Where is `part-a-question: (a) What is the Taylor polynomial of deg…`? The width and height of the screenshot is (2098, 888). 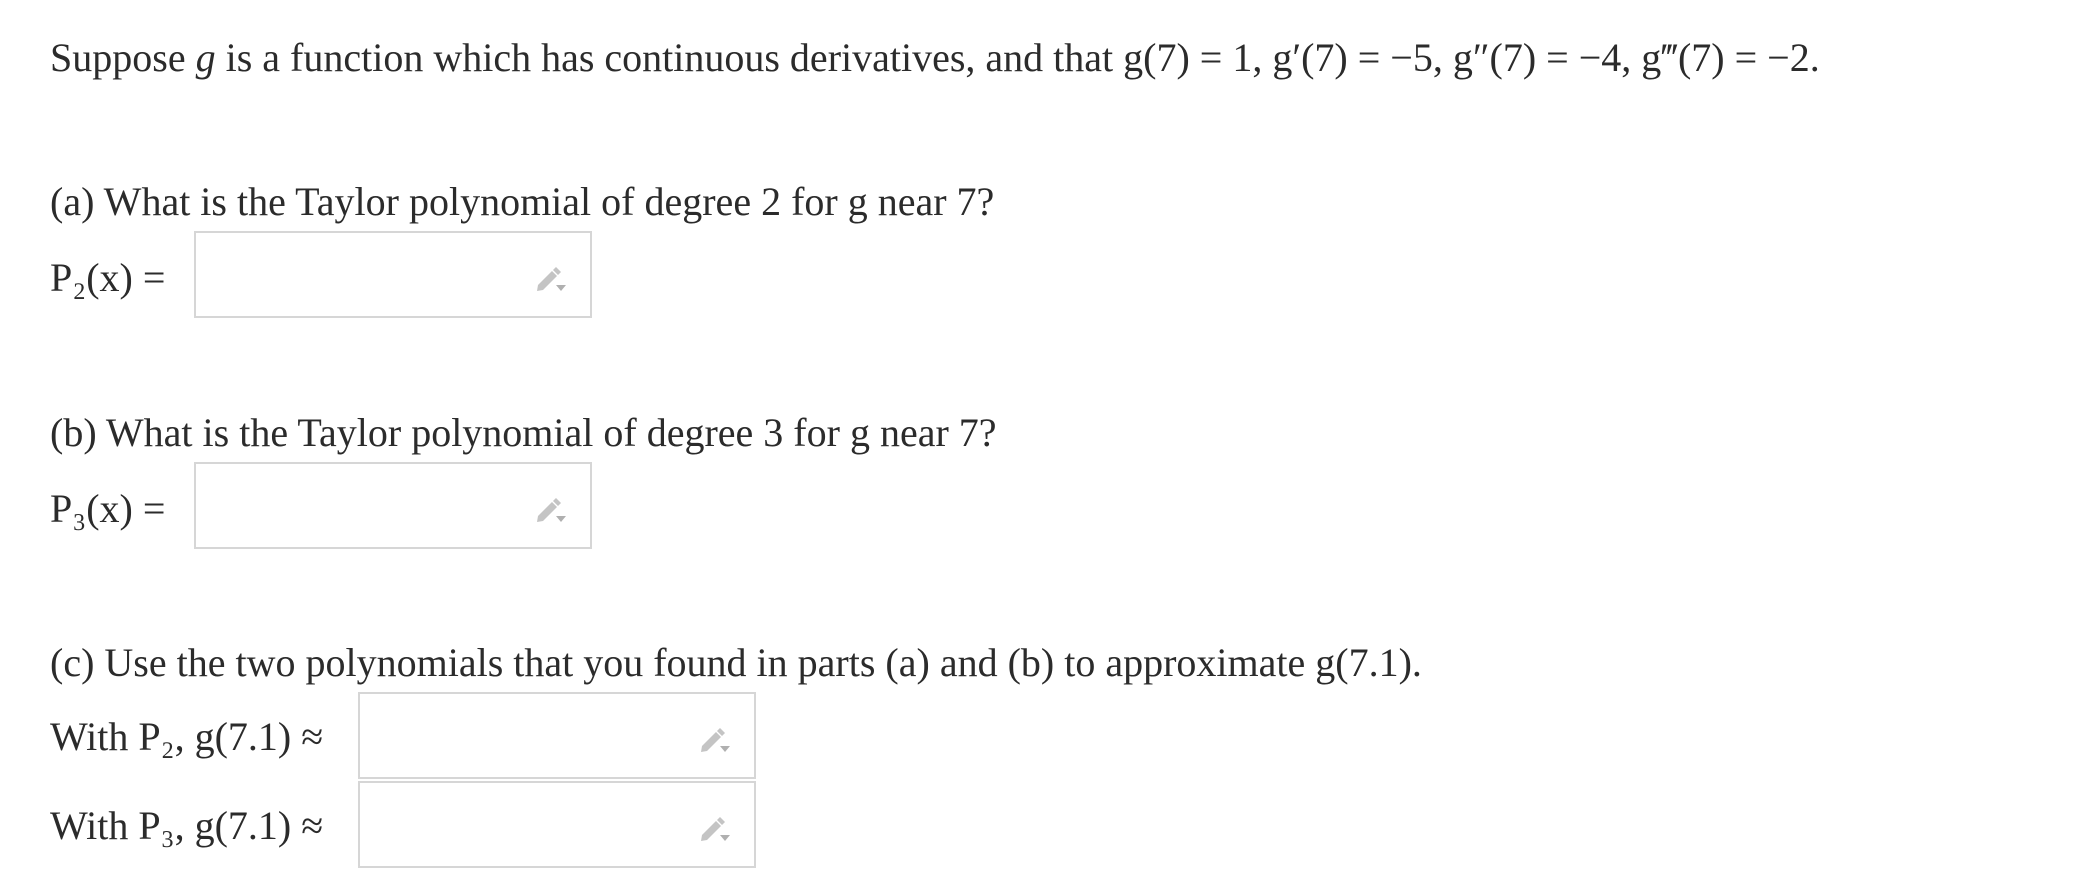 part-a-question: (a) What is the Taylor polynomial of deg… is located at coordinates (522, 202).